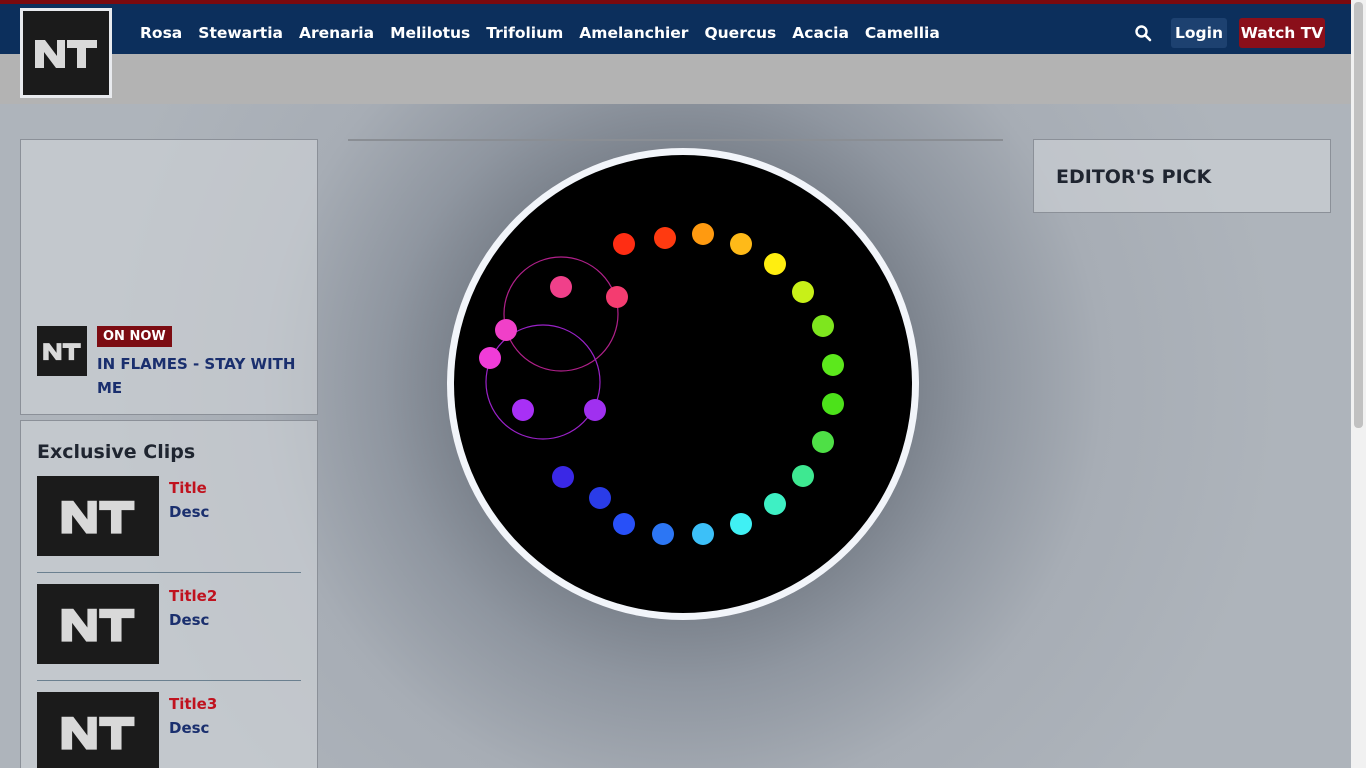 The image size is (1366, 768). I want to click on nav-item-amelanchier: Amelanchier, so click(633, 33).